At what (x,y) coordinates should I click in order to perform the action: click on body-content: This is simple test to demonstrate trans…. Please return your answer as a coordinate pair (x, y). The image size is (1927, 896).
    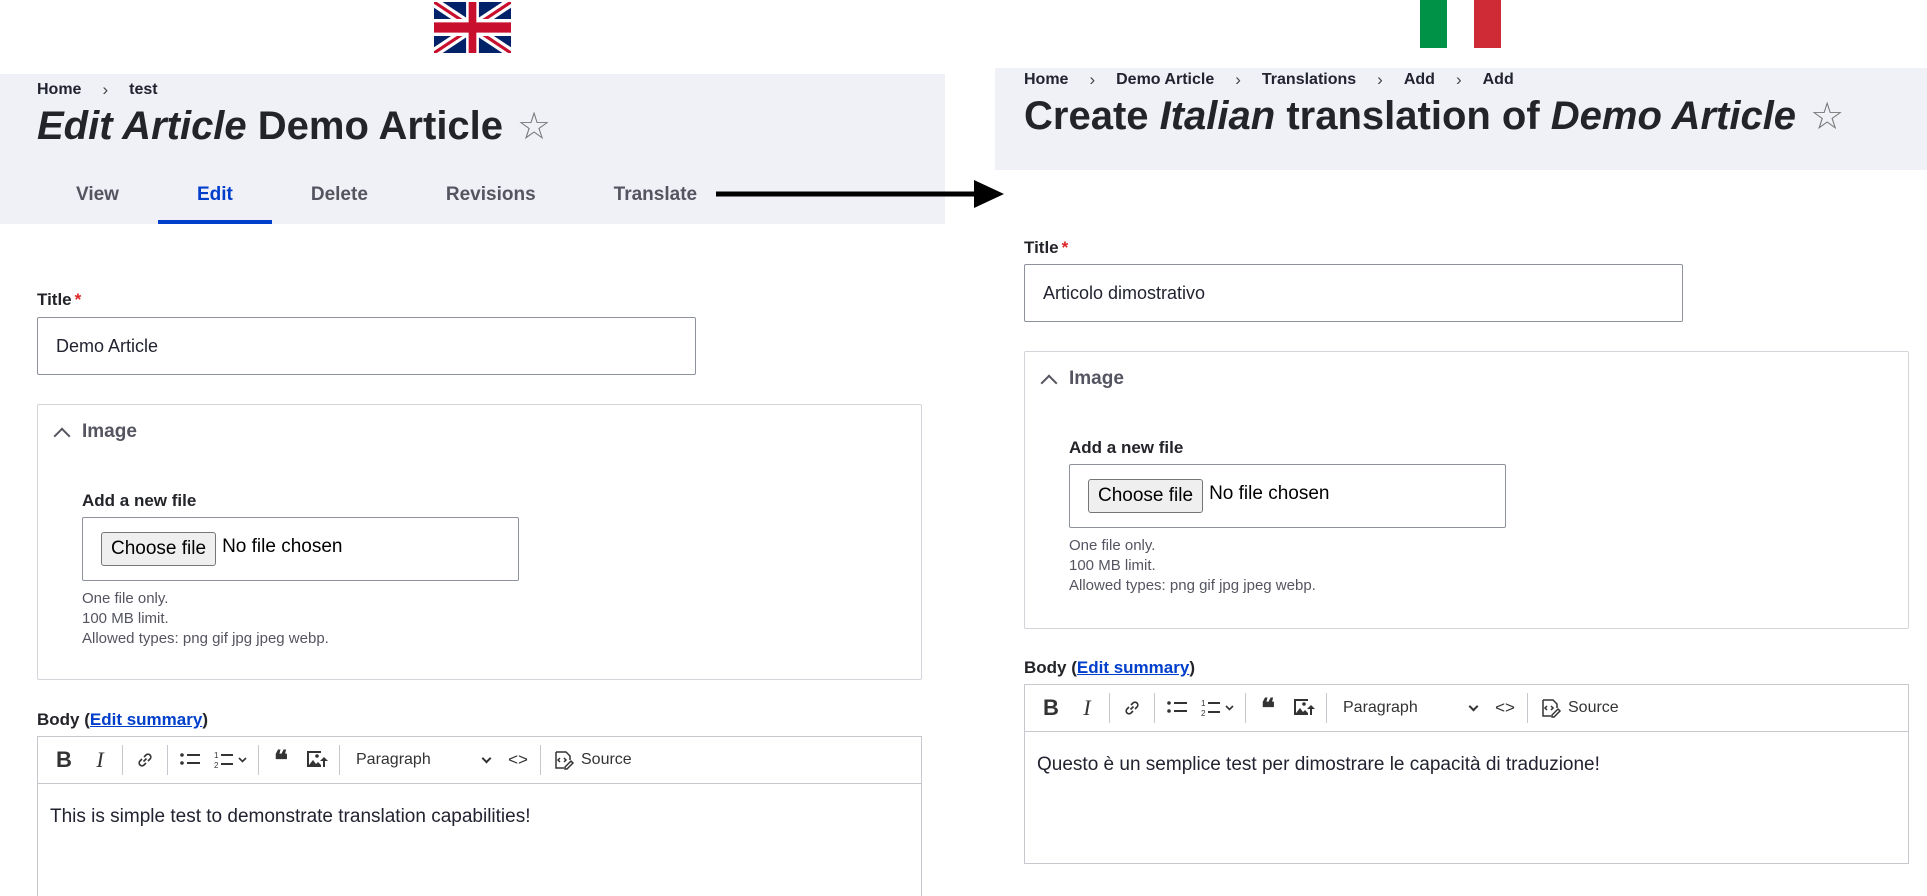
    Looking at the image, I should click on (479, 817).